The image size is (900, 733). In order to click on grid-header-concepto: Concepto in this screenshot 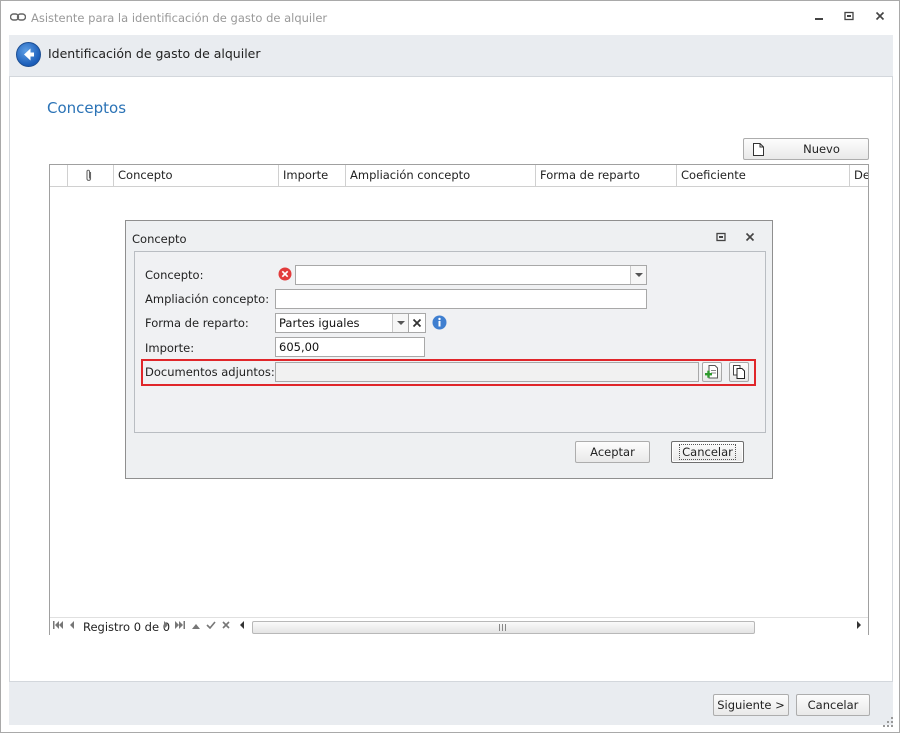, I will do `click(196, 175)`.